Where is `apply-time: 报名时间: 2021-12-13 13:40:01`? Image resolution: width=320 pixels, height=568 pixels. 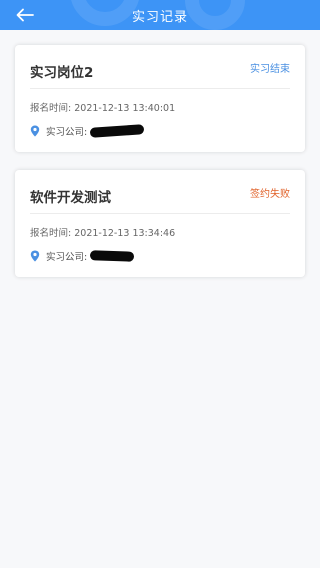 apply-time: 报名时间: 2021-12-13 13:40:01 is located at coordinates (102, 107).